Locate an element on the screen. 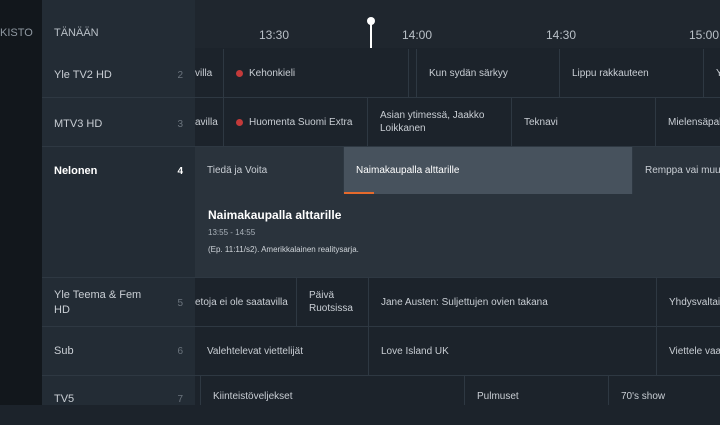  channel-item-selected: Nelonen 4 is located at coordinates (118, 212).